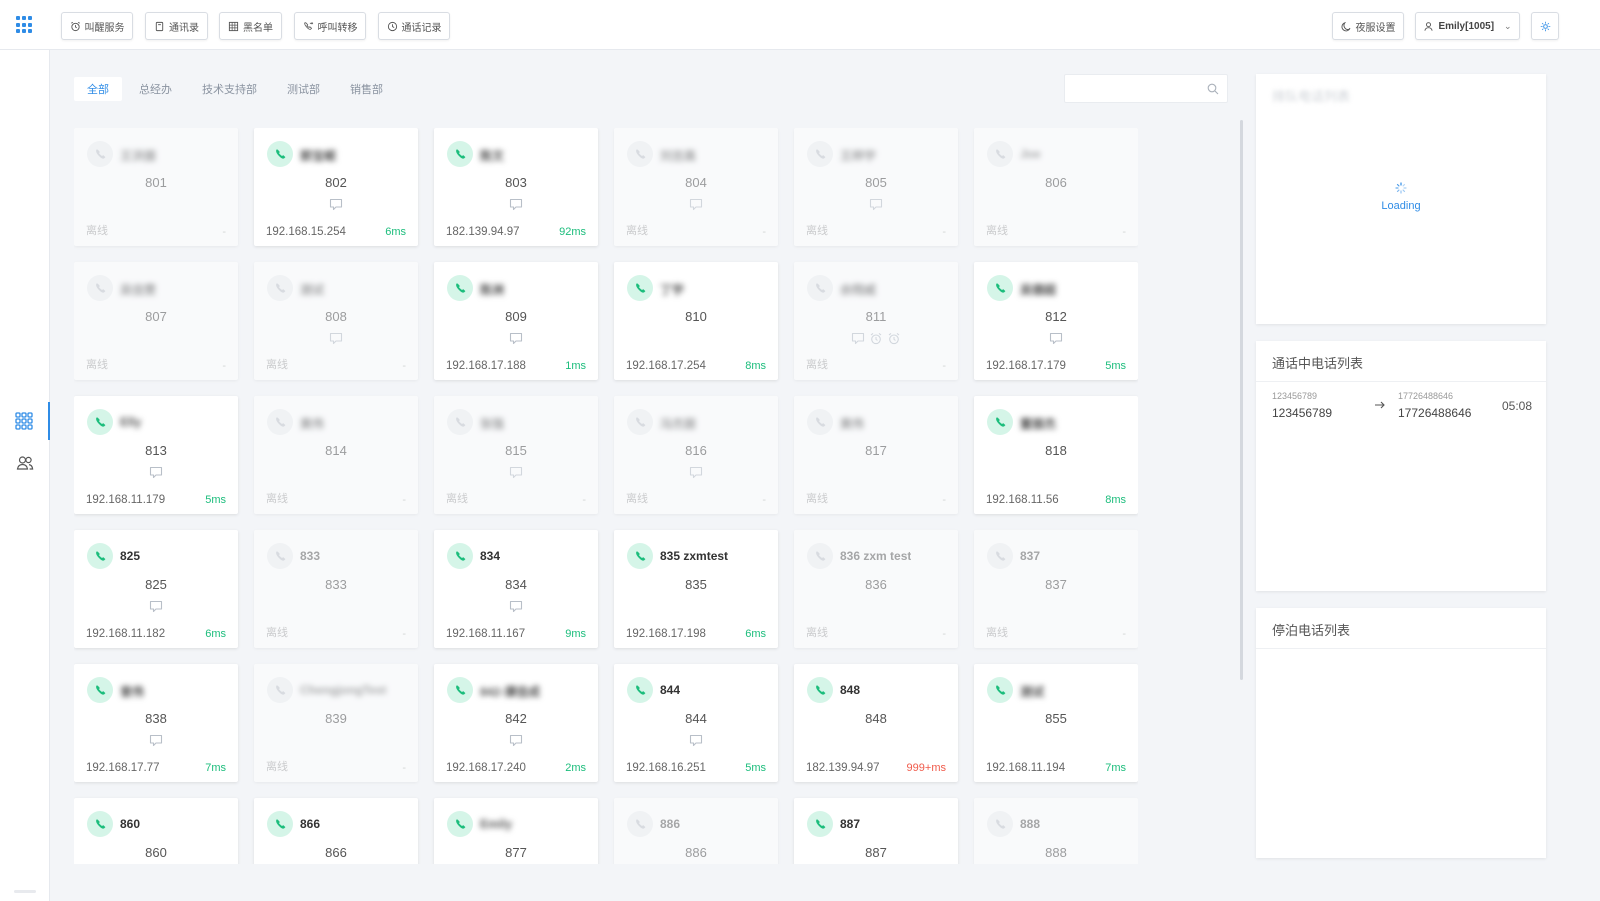 Image resolution: width=1600 pixels, height=901 pixels. What do you see at coordinates (1056, 589) in the screenshot?
I see `extension-card: 837 837 离线 -` at bounding box center [1056, 589].